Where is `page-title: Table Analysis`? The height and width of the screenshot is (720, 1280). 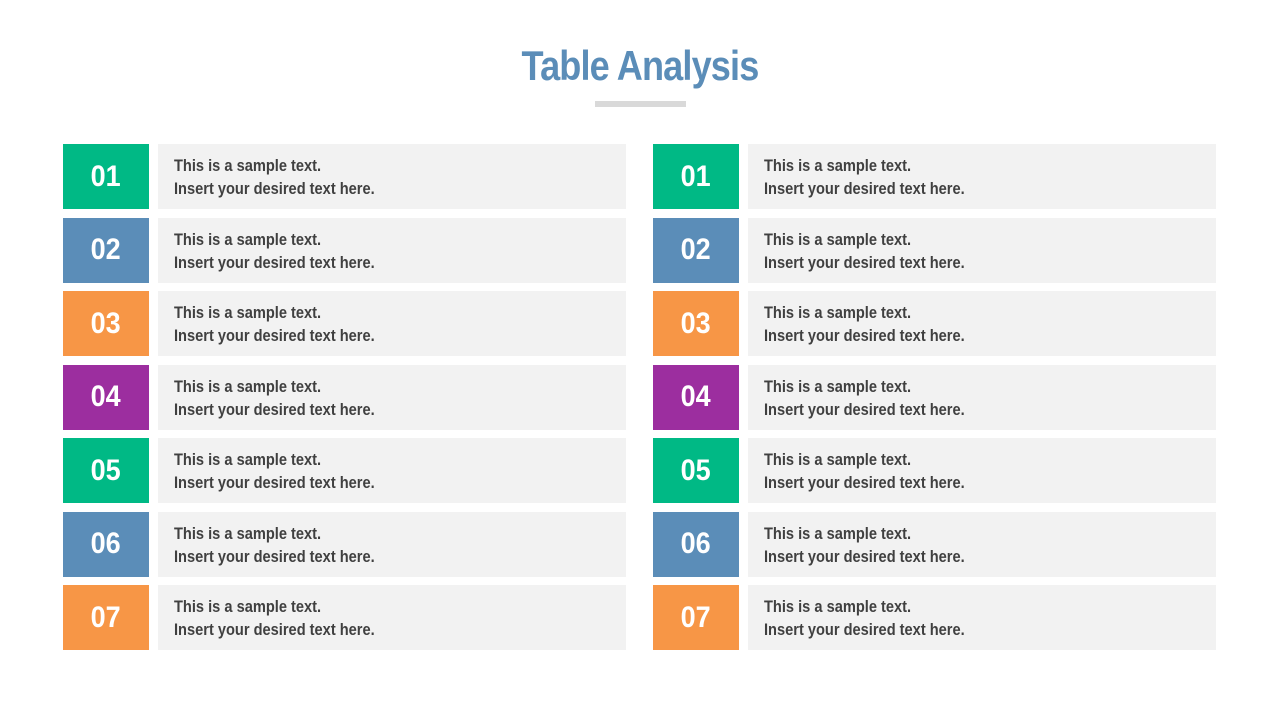
page-title: Table Analysis is located at coordinates (640, 65).